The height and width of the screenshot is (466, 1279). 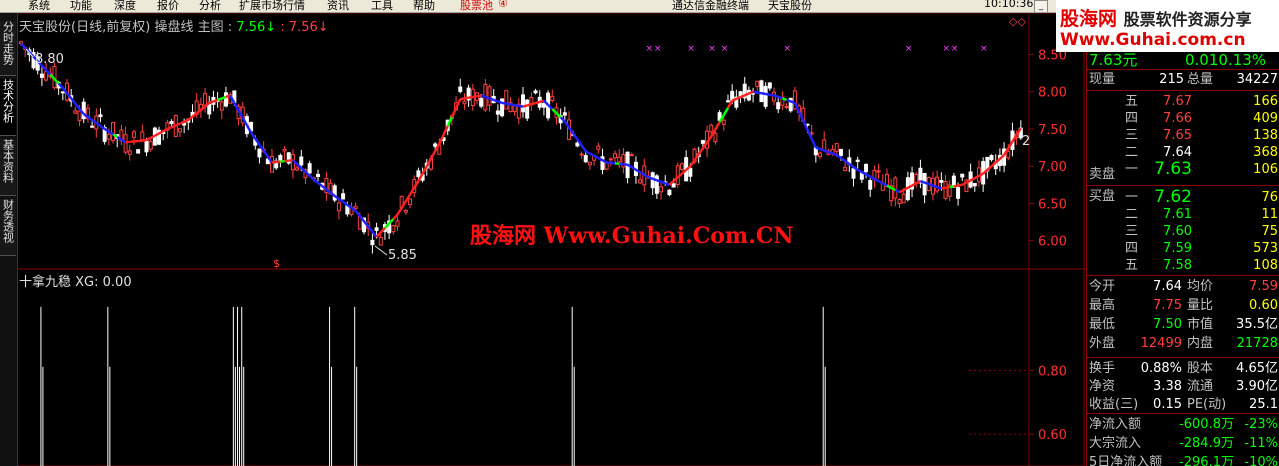 What do you see at coordinates (81, 6) in the screenshot?
I see `menu-function: 功能` at bounding box center [81, 6].